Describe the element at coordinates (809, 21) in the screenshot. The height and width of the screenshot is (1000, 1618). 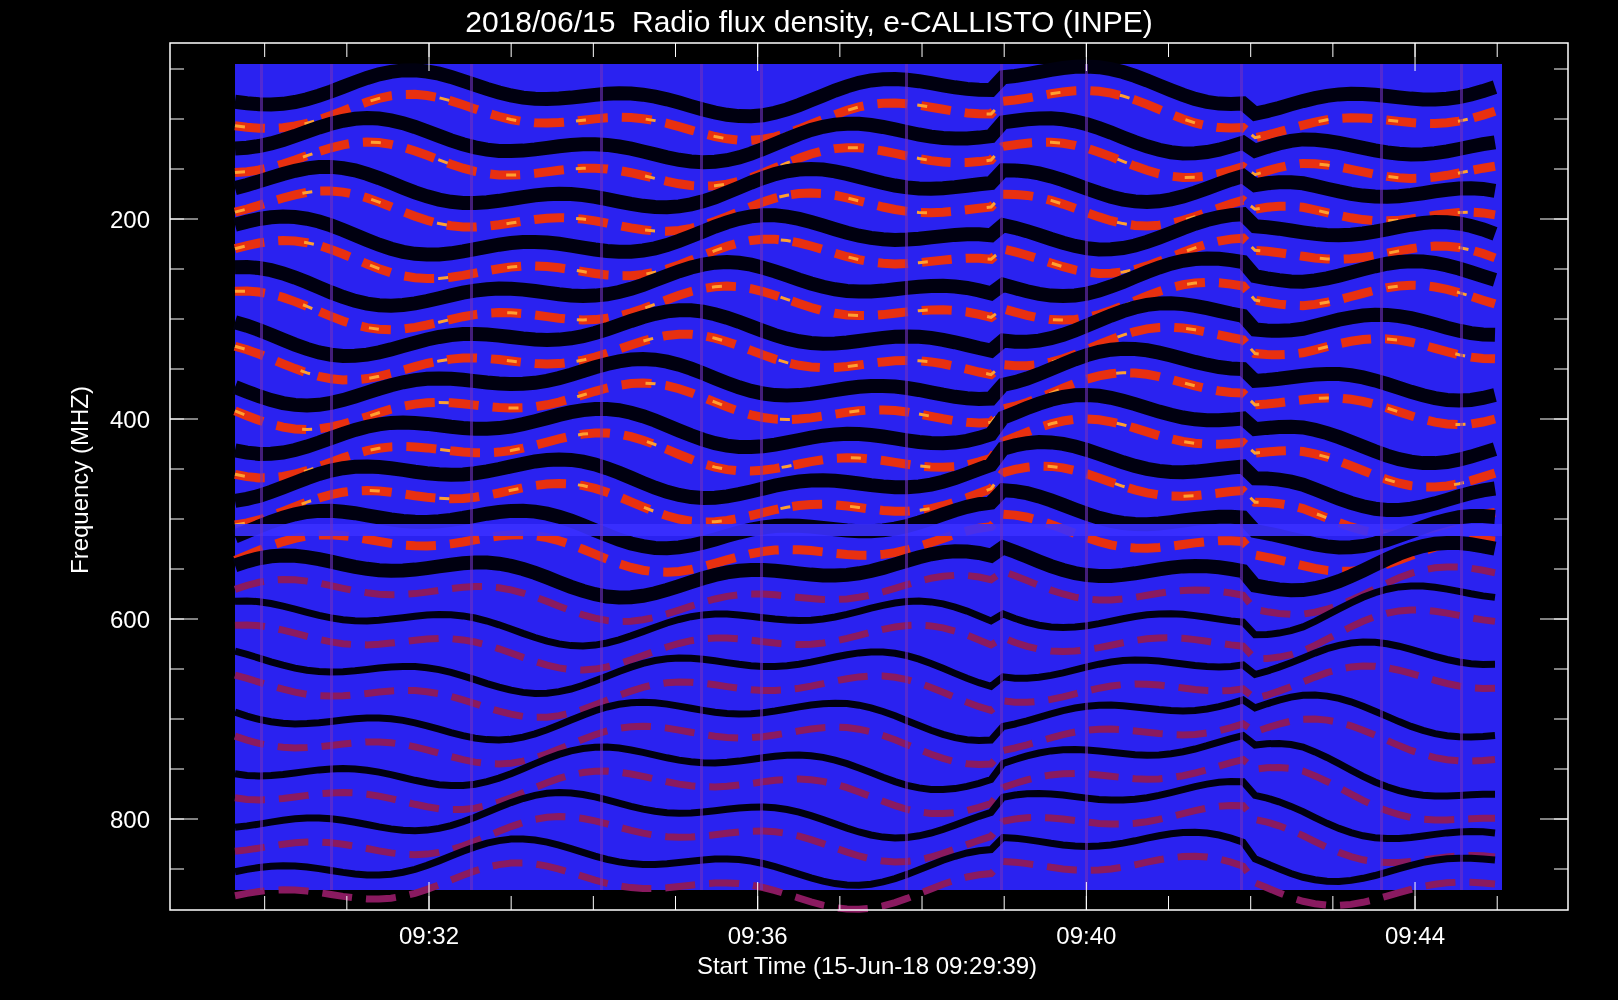
I see `chart-title: 2018/06/15 Radio flux density, e-CALLISTO (INPE)` at that location.